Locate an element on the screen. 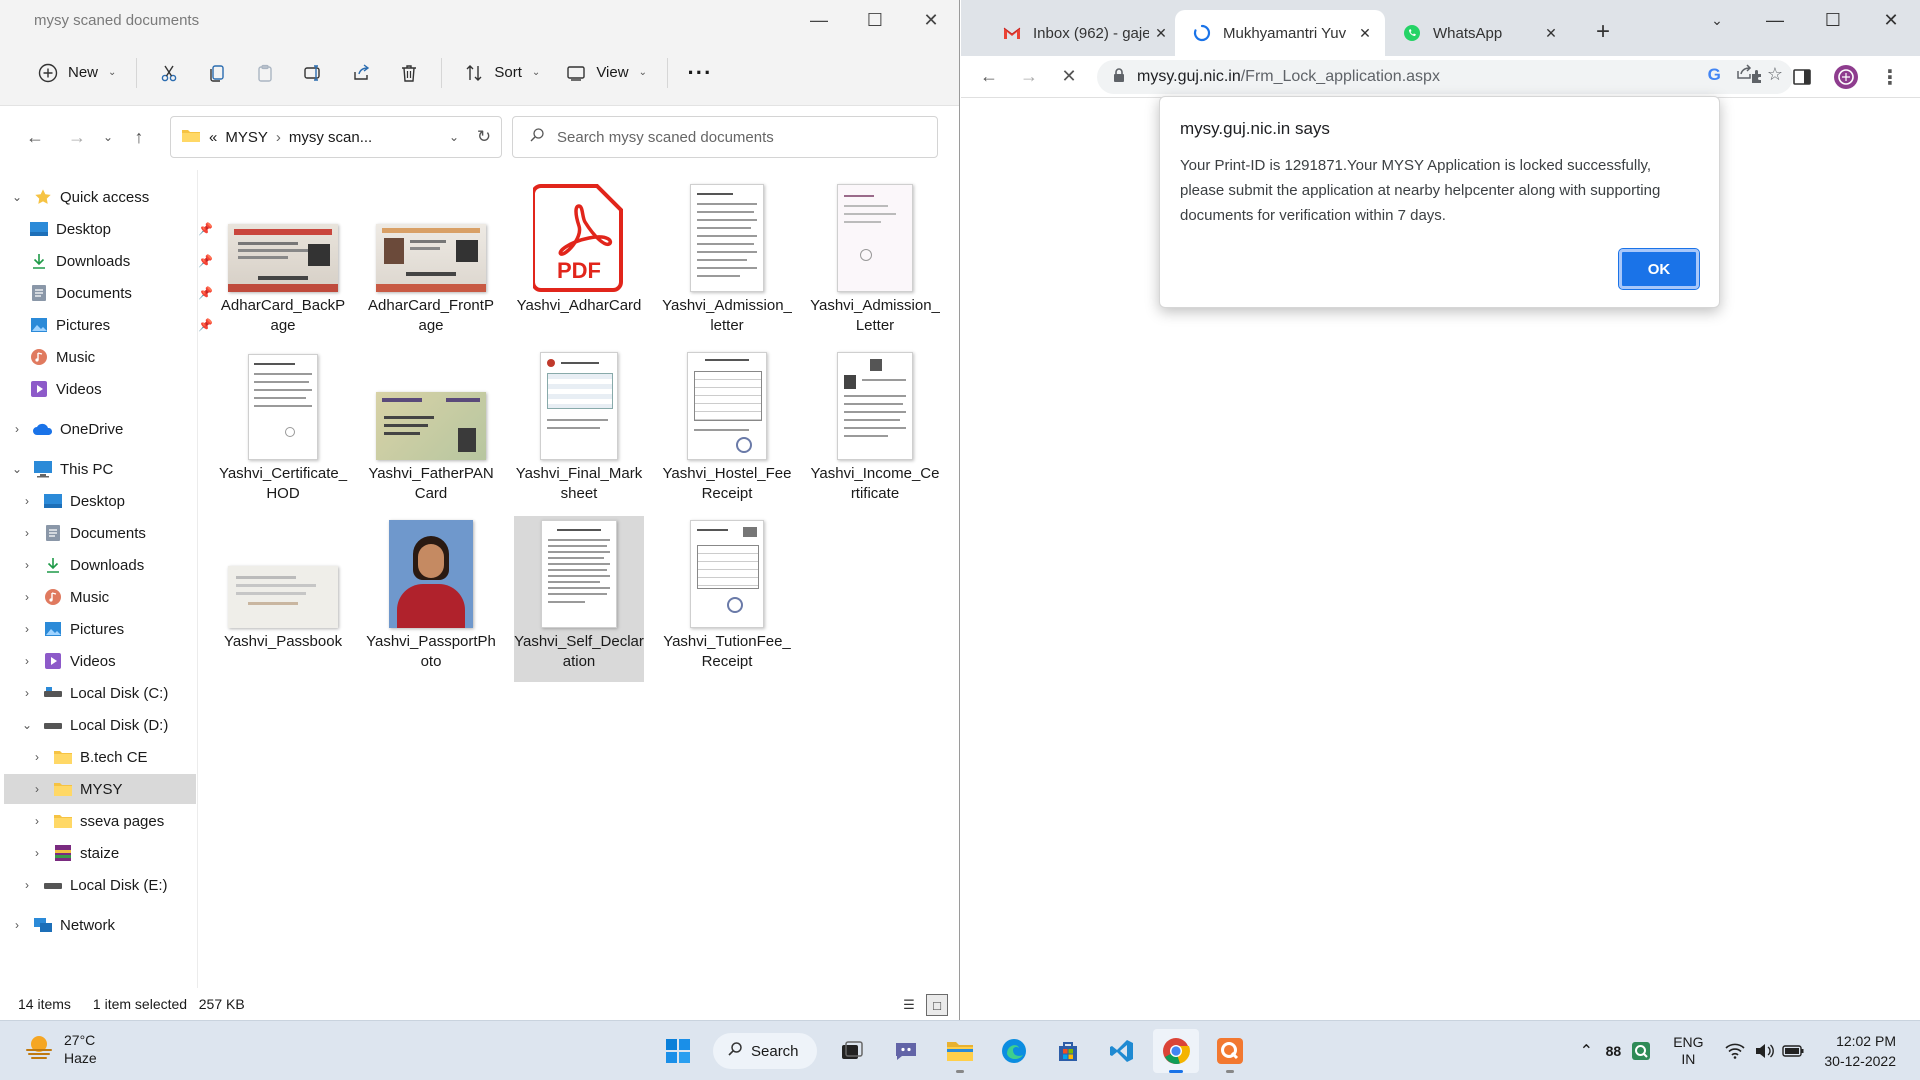  clock: 12:02 PM 30-12-2022 is located at coordinates (1864, 1051).